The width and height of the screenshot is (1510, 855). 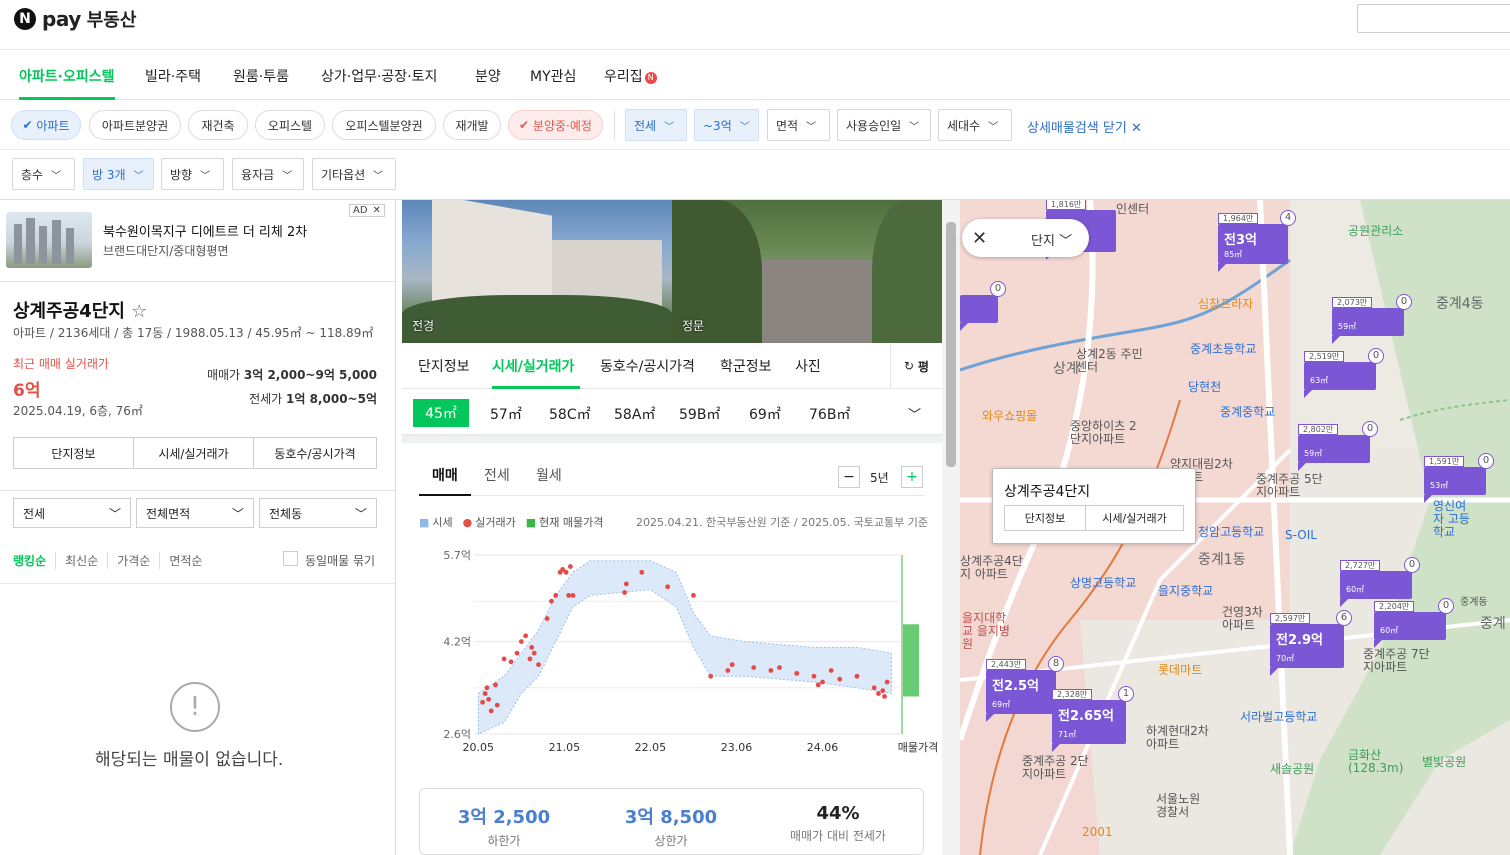 I want to click on select-direction: 방향 ﹀, so click(x=192, y=174).